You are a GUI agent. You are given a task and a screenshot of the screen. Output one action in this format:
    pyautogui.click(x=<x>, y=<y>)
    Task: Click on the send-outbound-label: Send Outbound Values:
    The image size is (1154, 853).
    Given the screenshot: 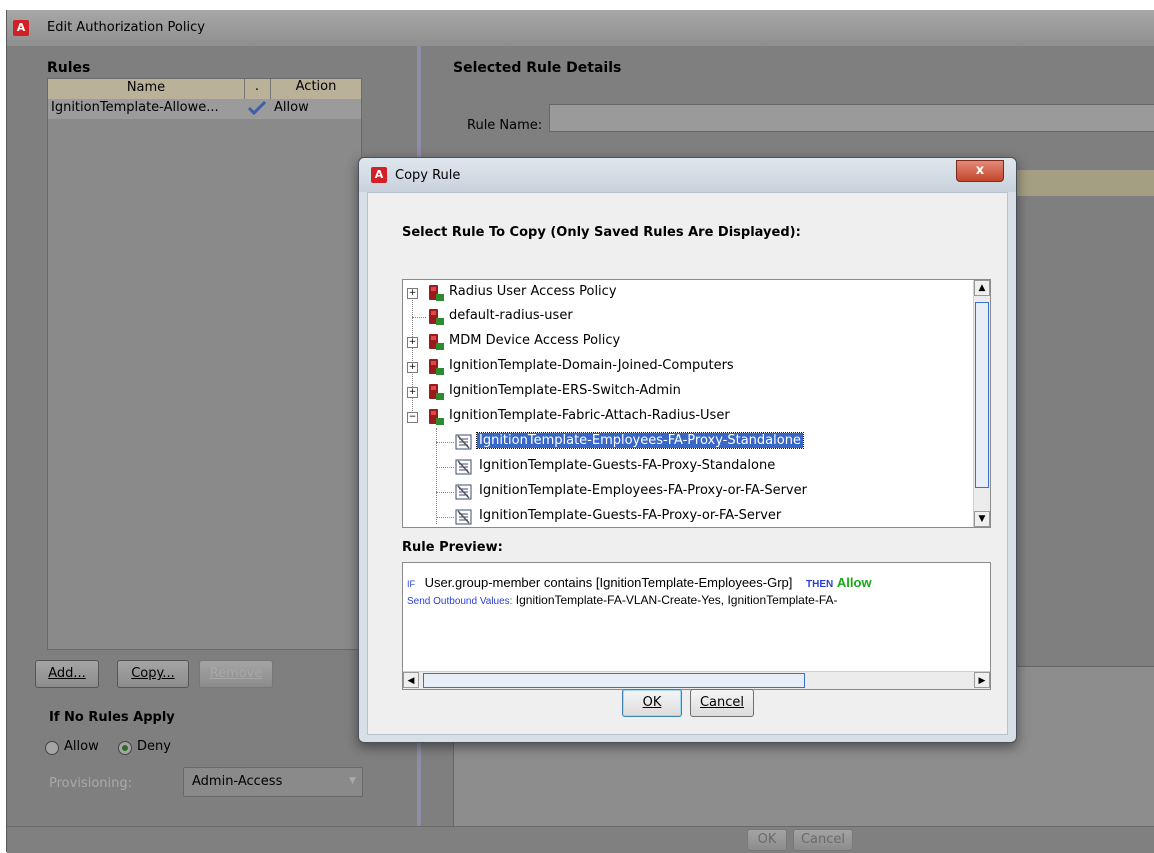 What is the action you would take?
    pyautogui.click(x=460, y=601)
    